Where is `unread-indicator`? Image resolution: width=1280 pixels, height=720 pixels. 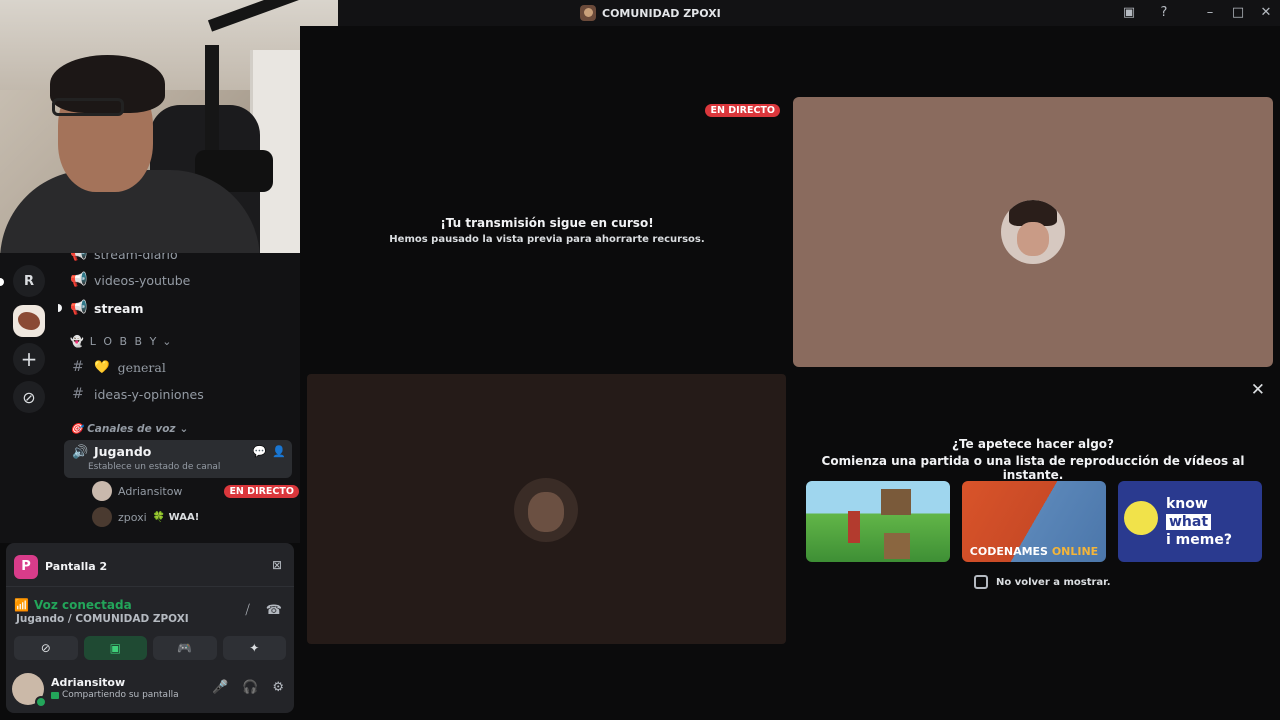
unread-indicator is located at coordinates (60, 308).